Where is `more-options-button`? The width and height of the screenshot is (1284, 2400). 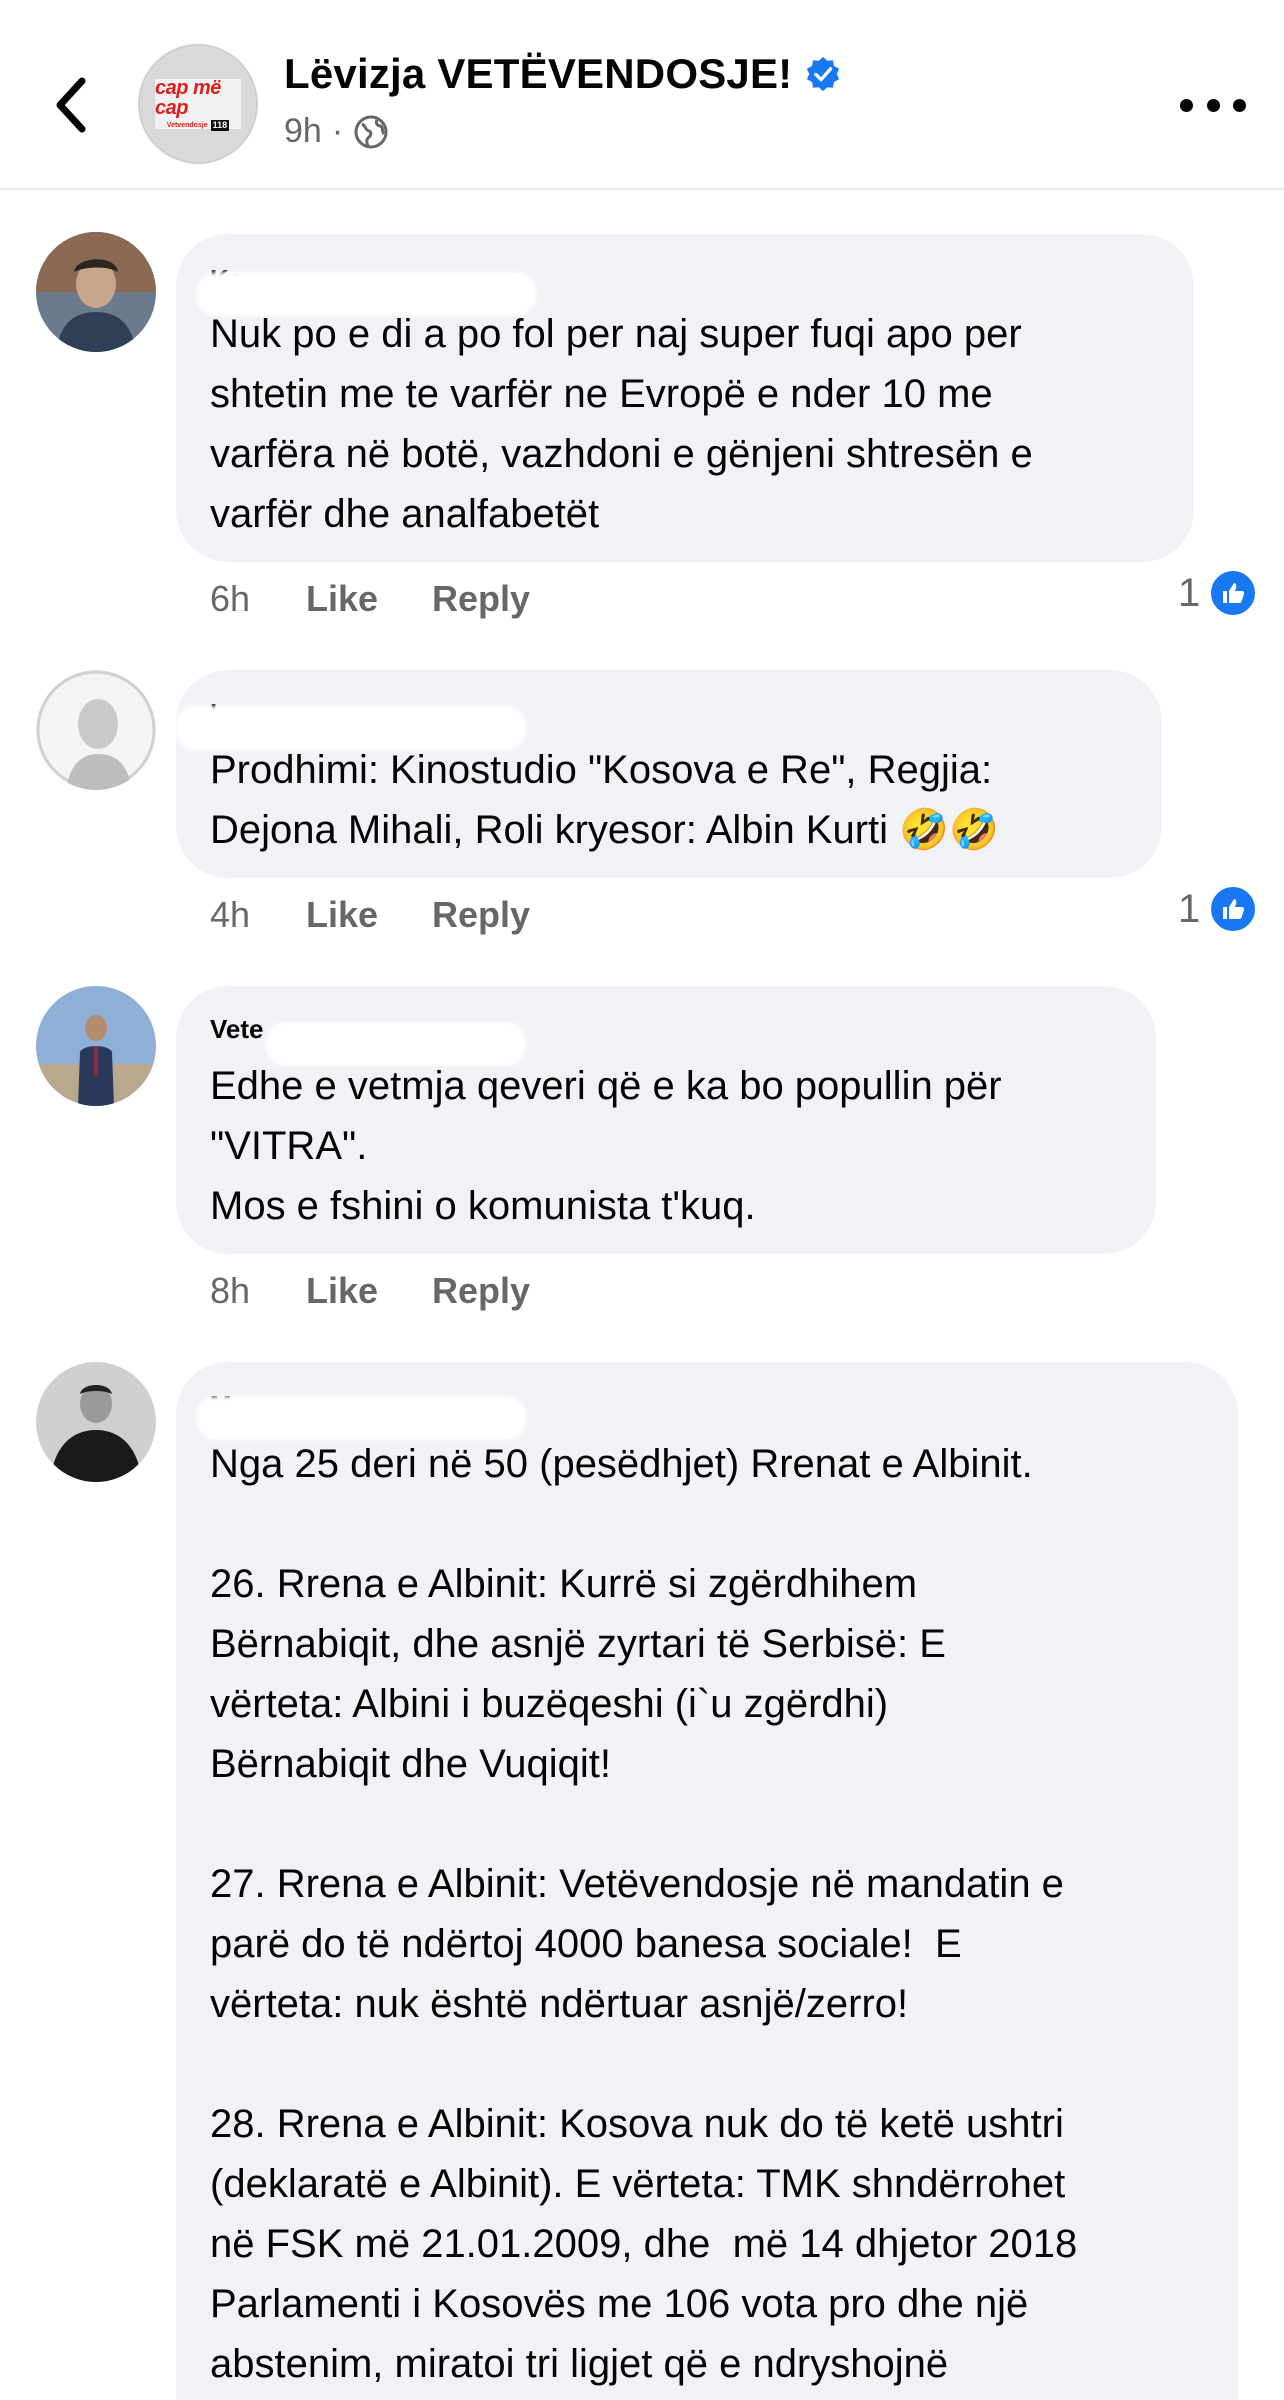 more-options-button is located at coordinates (1213, 105).